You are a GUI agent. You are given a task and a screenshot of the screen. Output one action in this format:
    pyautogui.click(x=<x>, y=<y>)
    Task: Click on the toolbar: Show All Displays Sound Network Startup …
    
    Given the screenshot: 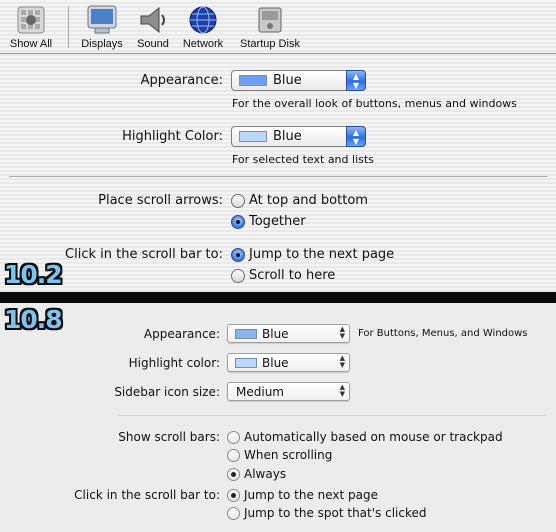 What is the action you would take?
    pyautogui.click(x=278, y=27)
    